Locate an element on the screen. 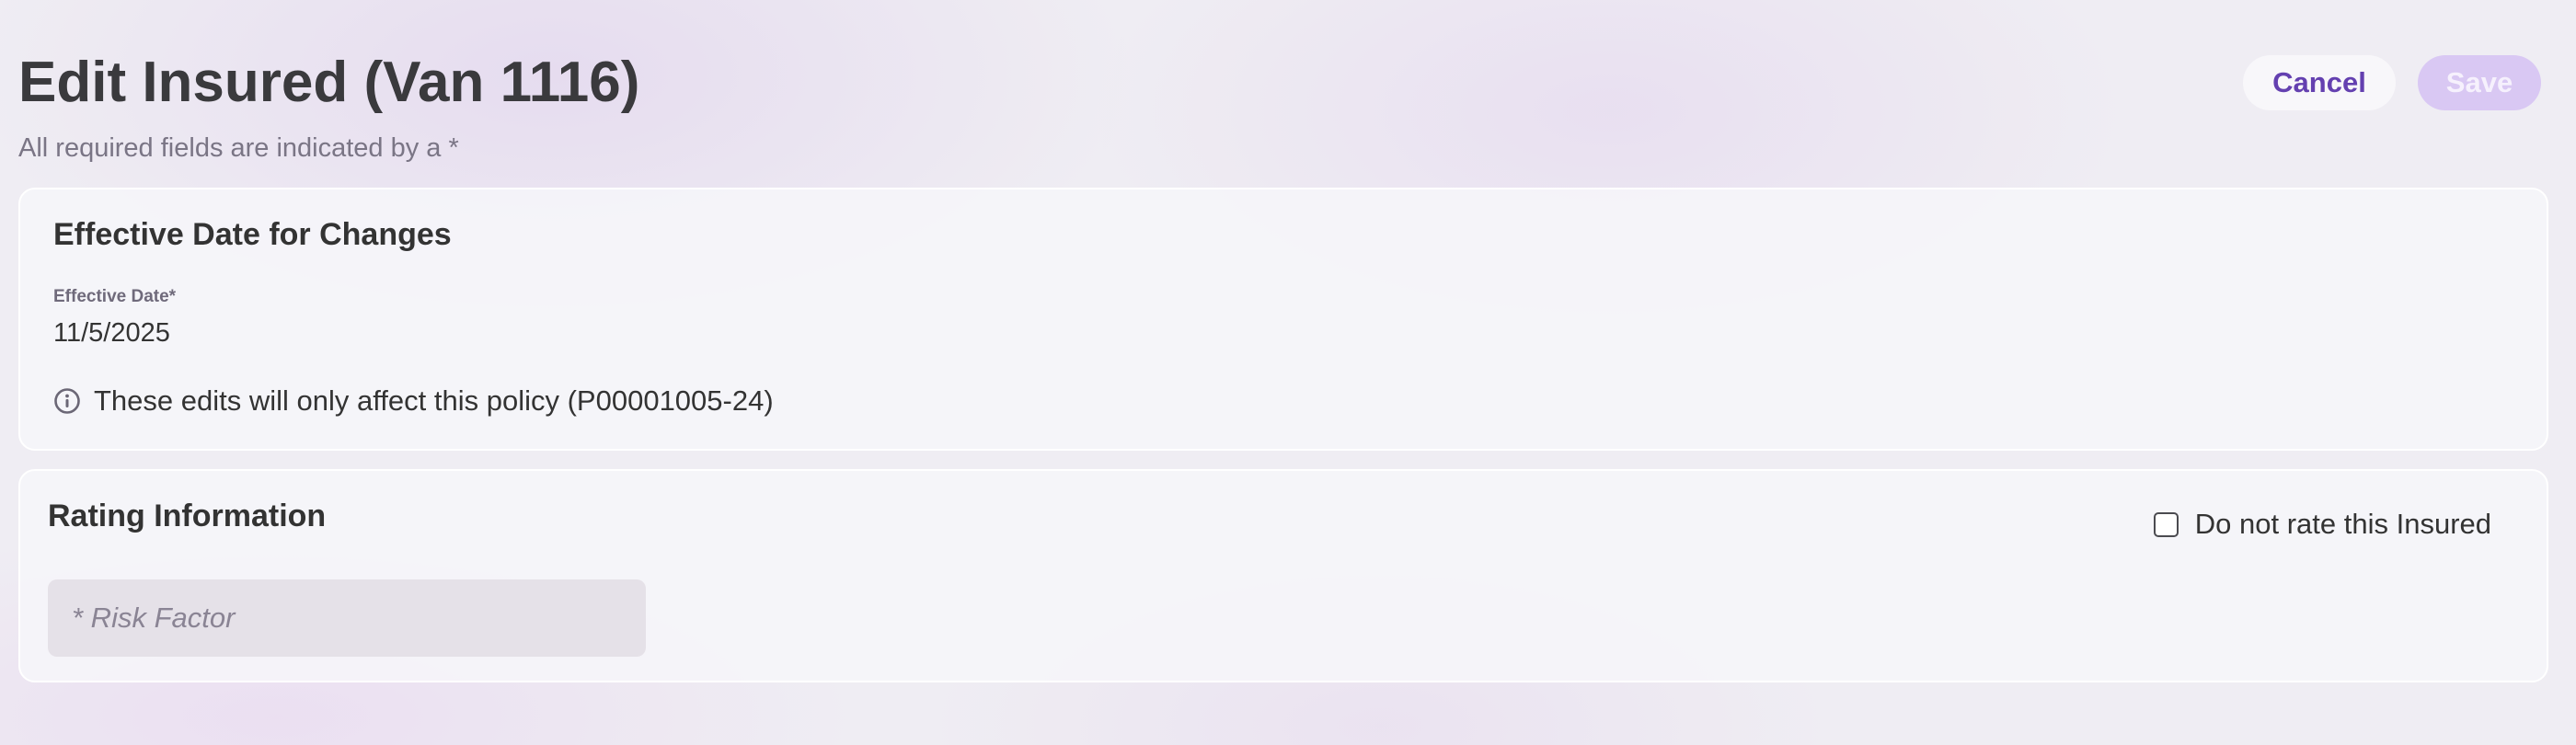 Image resolution: width=2576 pixels, height=745 pixels. save-button: Save is located at coordinates (2479, 82).